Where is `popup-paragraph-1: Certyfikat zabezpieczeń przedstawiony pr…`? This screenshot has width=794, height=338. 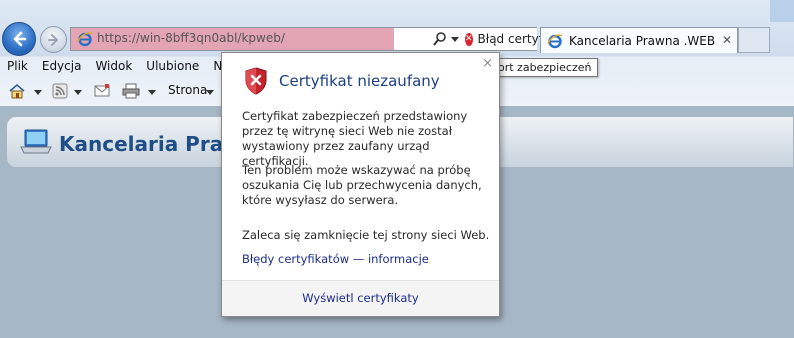
popup-paragraph-1: Certyfikat zabezpieczeń przedstawiony pr… is located at coordinates (355, 138).